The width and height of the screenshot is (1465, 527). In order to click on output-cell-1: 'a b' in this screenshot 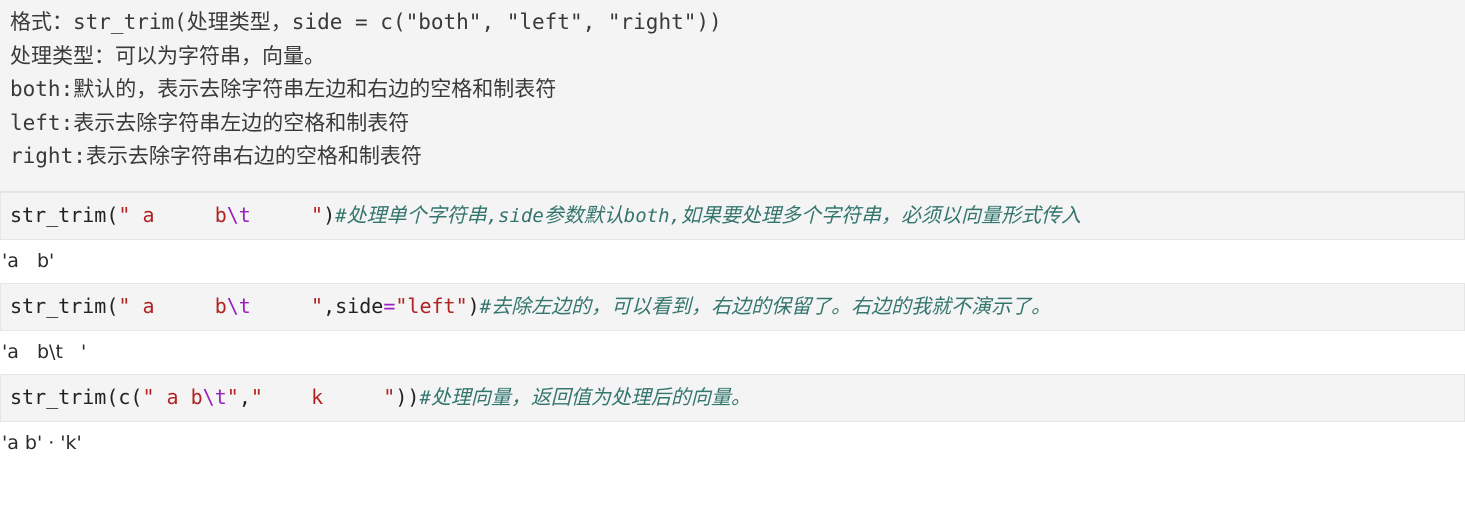, I will do `click(732, 261)`.